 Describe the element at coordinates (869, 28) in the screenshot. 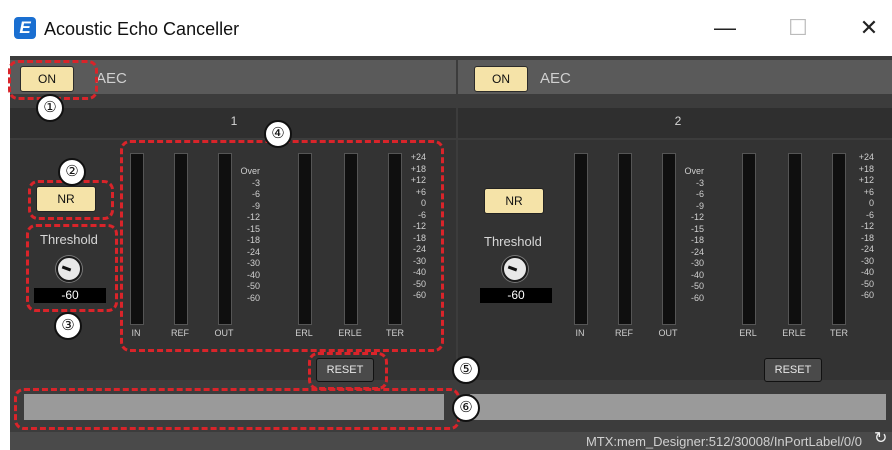

I see `close-button: ✕` at that location.